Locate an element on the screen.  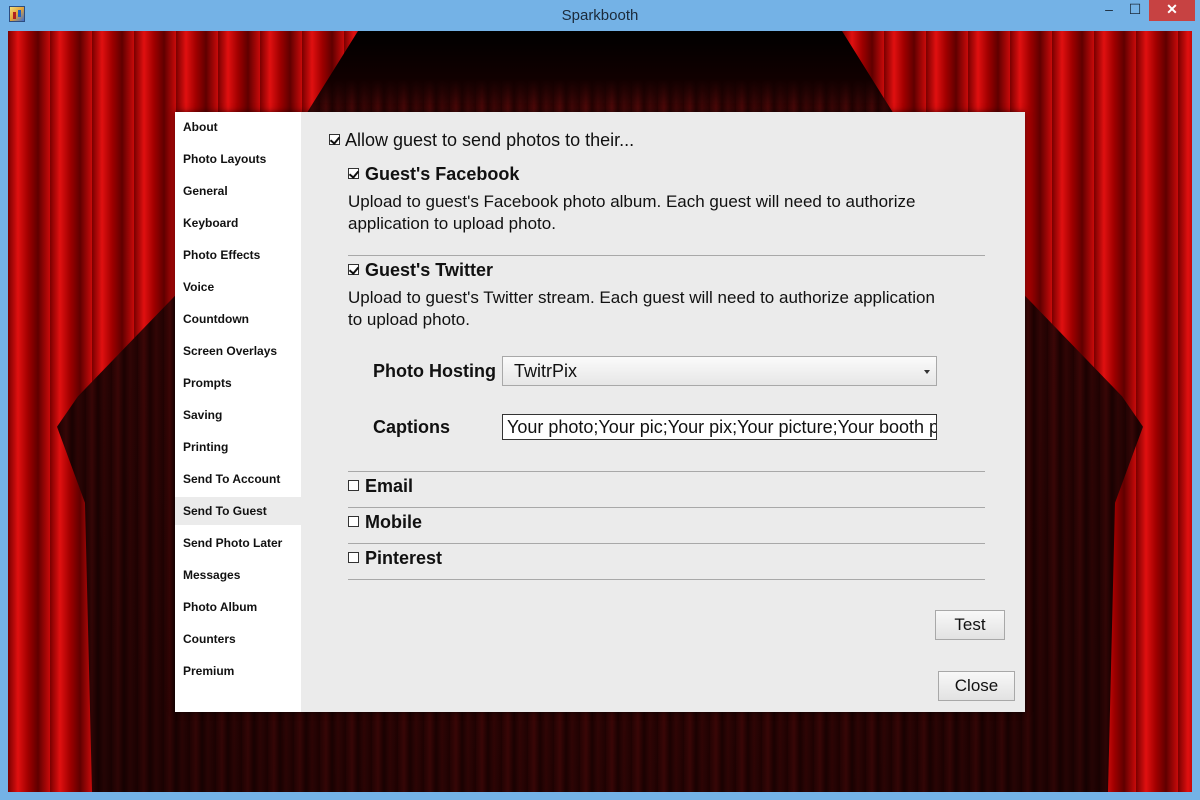
mobile-checkbox is located at coordinates (353, 522).